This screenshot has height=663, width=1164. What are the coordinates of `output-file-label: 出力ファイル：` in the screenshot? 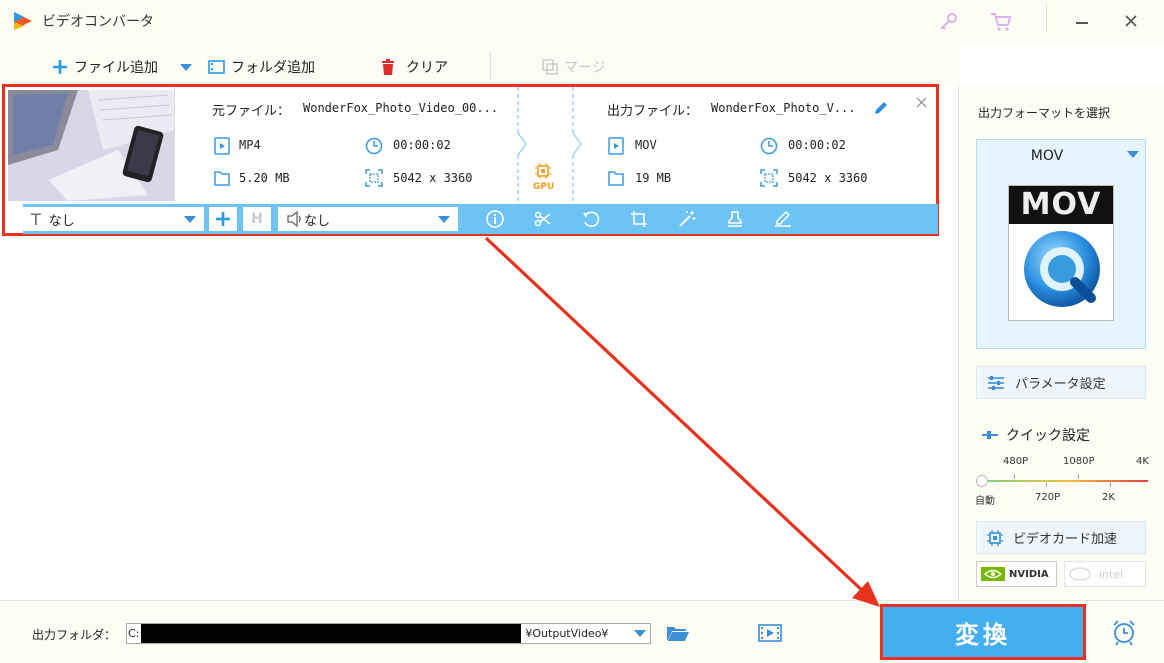 It's located at (653, 111).